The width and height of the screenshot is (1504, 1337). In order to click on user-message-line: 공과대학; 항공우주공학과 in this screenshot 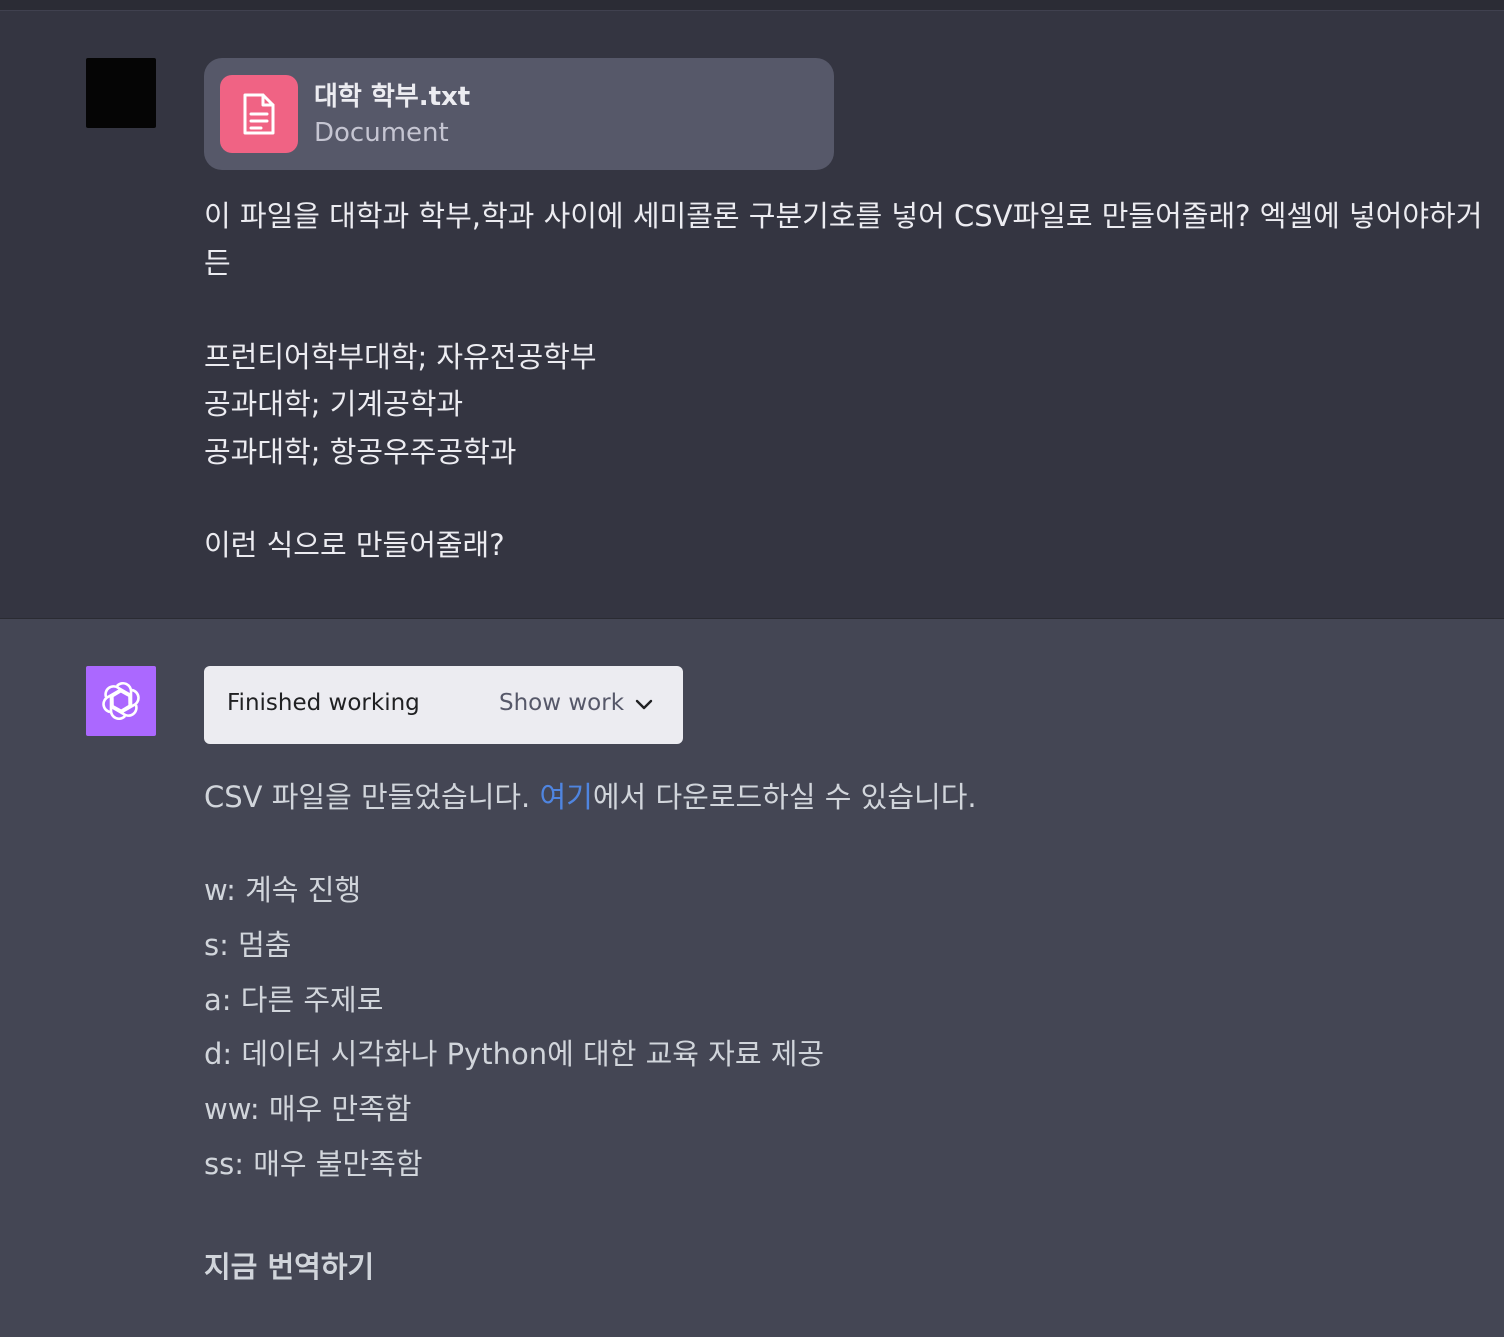, I will do `click(360, 452)`.